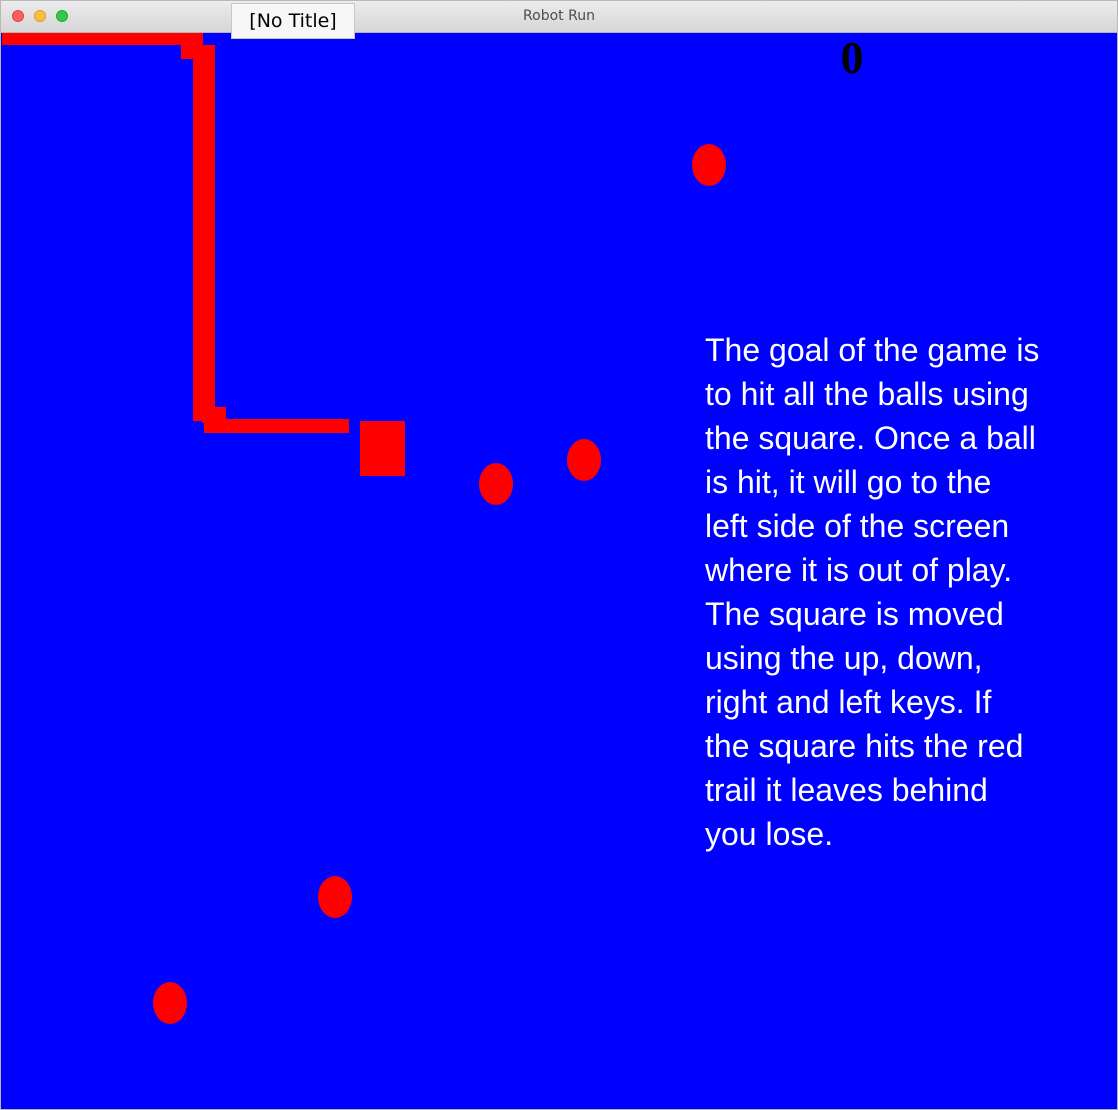  What do you see at coordinates (872, 350) in the screenshot?
I see `instructions-line: The goal of the game is` at bounding box center [872, 350].